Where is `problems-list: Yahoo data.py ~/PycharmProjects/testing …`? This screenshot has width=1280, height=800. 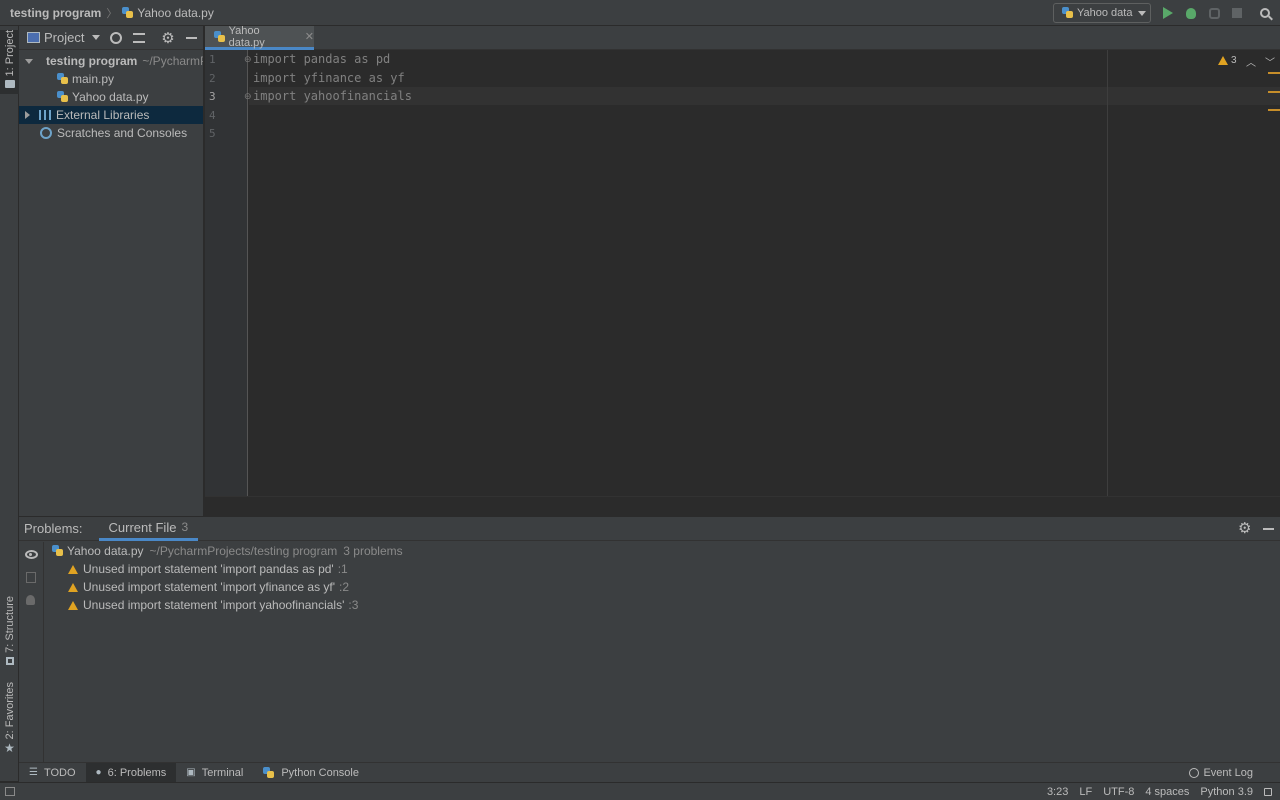
problems-list: Yahoo data.py ~/PycharmProjects/testing … is located at coordinates (224, 578).